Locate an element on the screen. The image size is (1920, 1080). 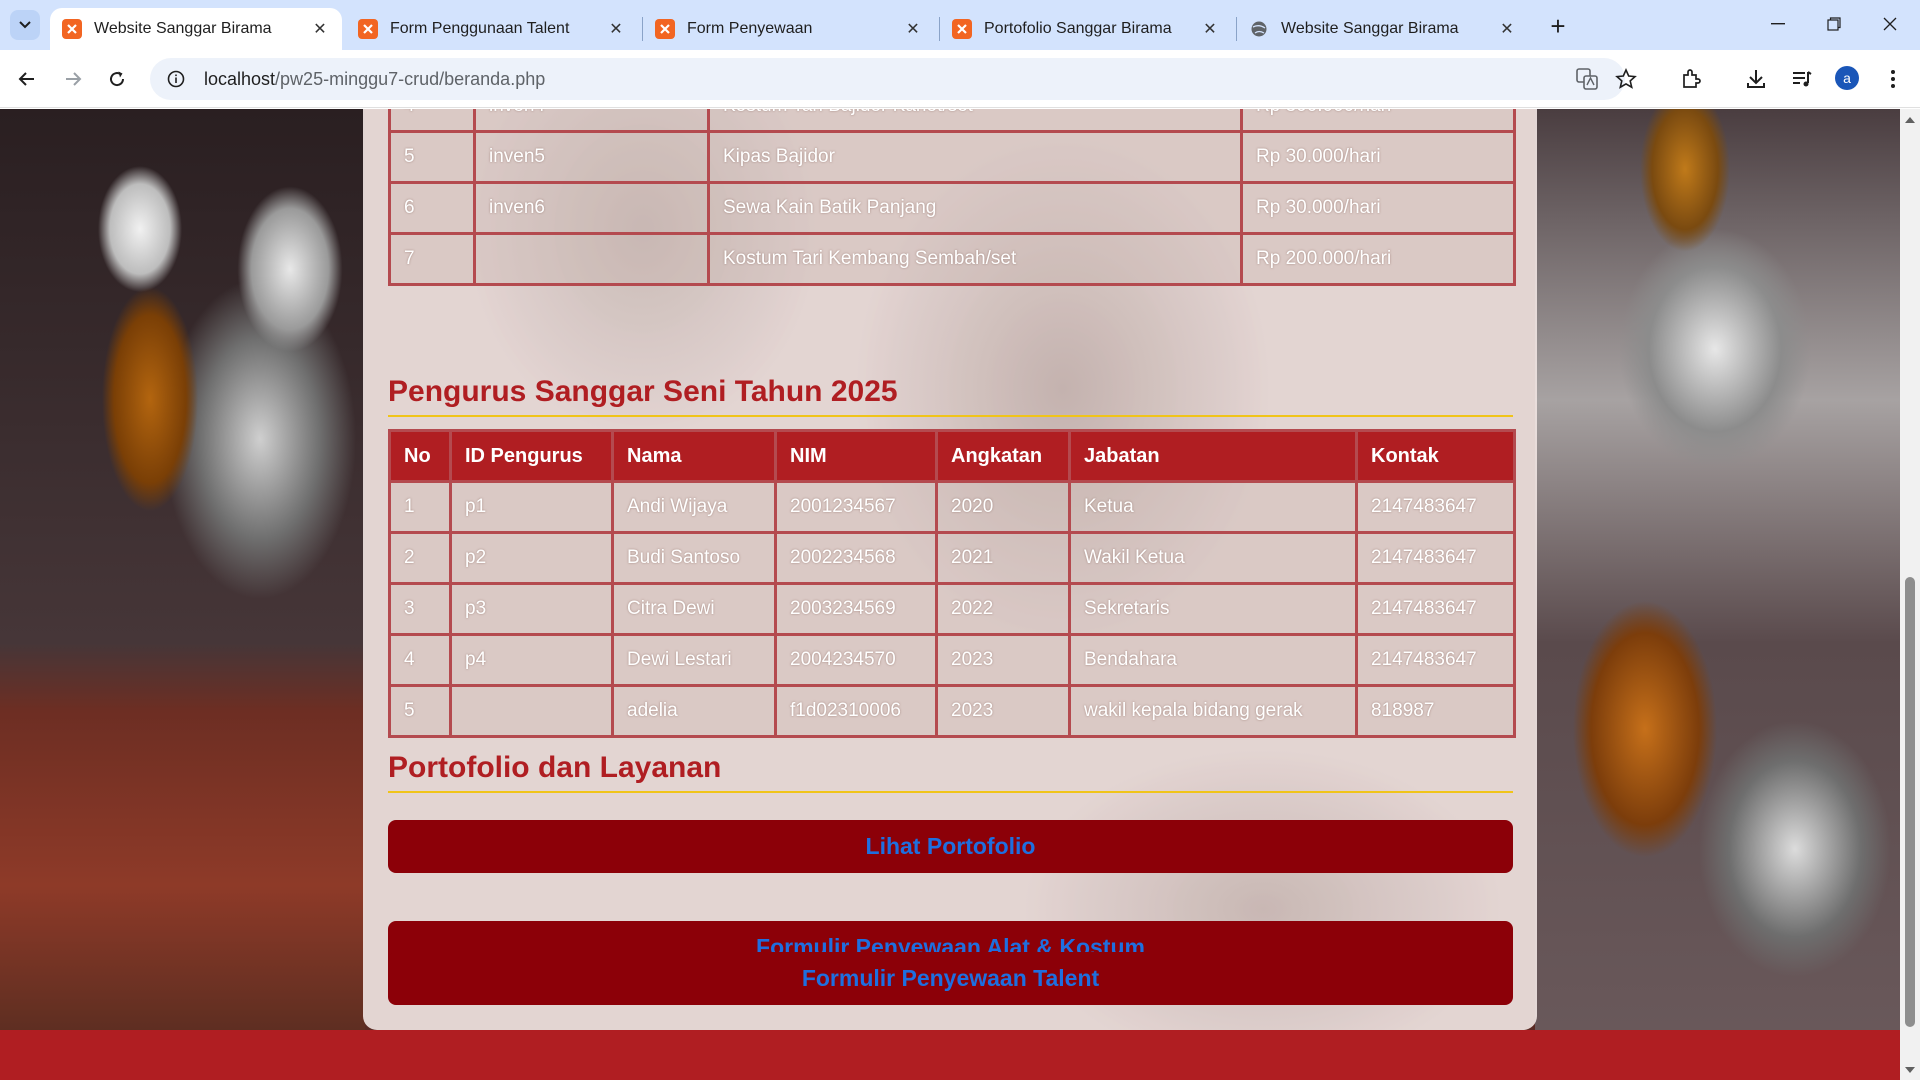
table-cell: 2020 is located at coordinates (1003, 507).